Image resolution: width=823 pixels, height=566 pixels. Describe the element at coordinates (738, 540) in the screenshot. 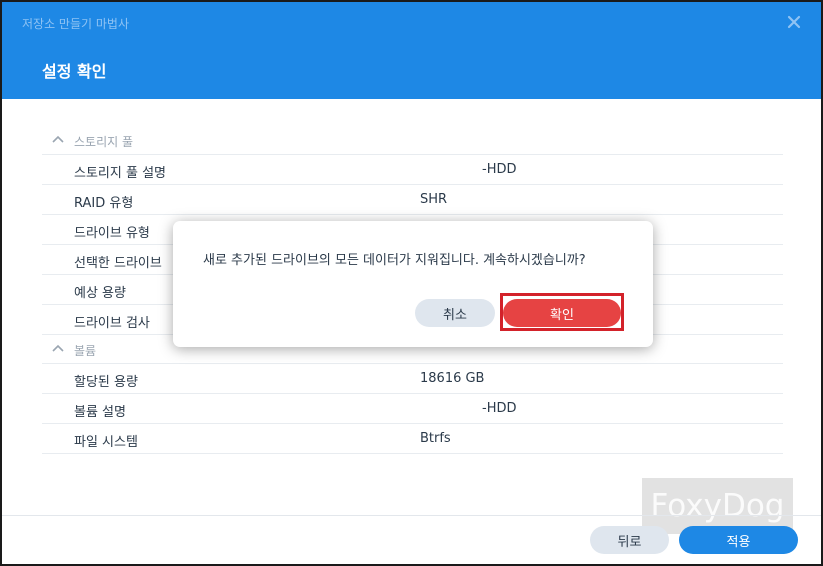

I see `apply-button: 적용` at that location.